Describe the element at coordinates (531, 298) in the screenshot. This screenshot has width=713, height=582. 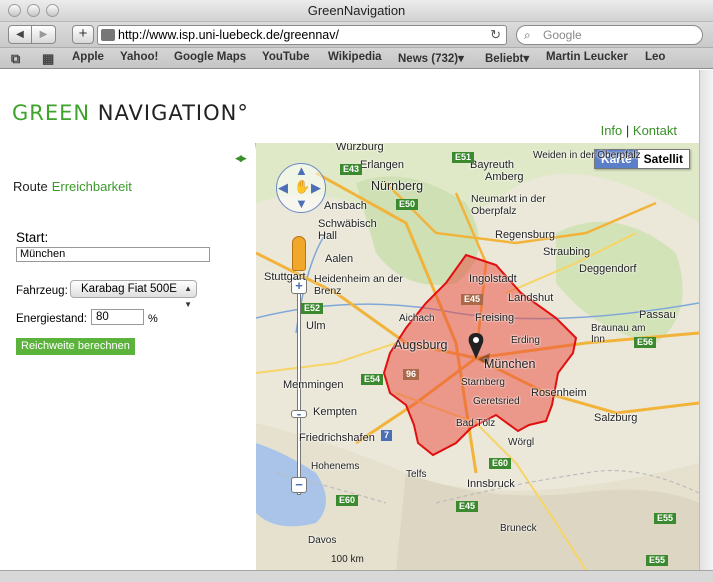
I see `city-label: Landshut` at that location.